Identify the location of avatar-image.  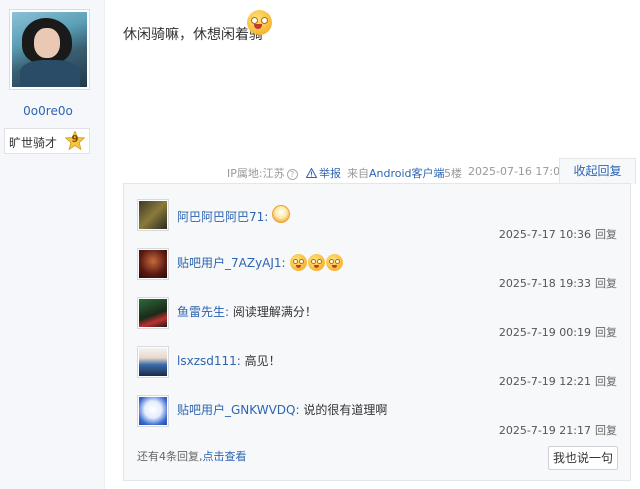
(49, 49).